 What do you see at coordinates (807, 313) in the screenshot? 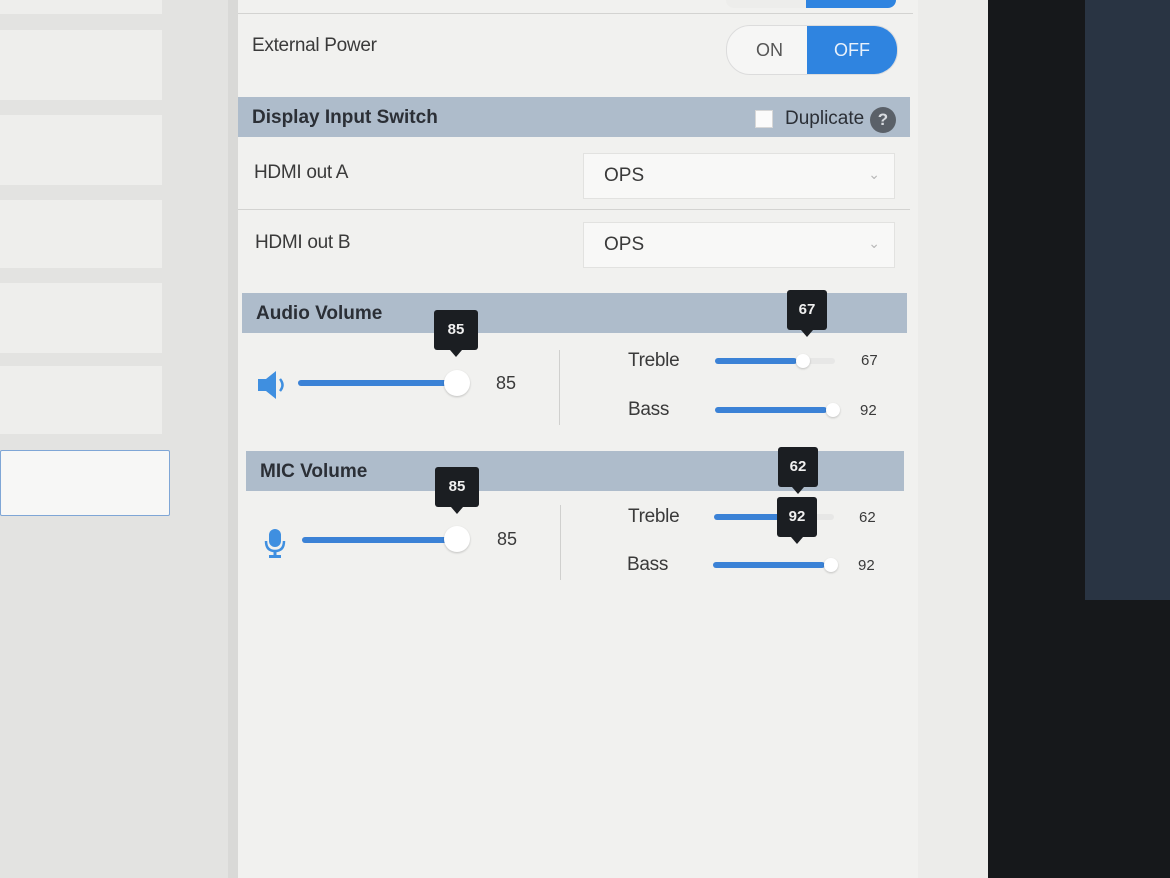
I see `audio-treble-tooltip: 67` at bounding box center [807, 313].